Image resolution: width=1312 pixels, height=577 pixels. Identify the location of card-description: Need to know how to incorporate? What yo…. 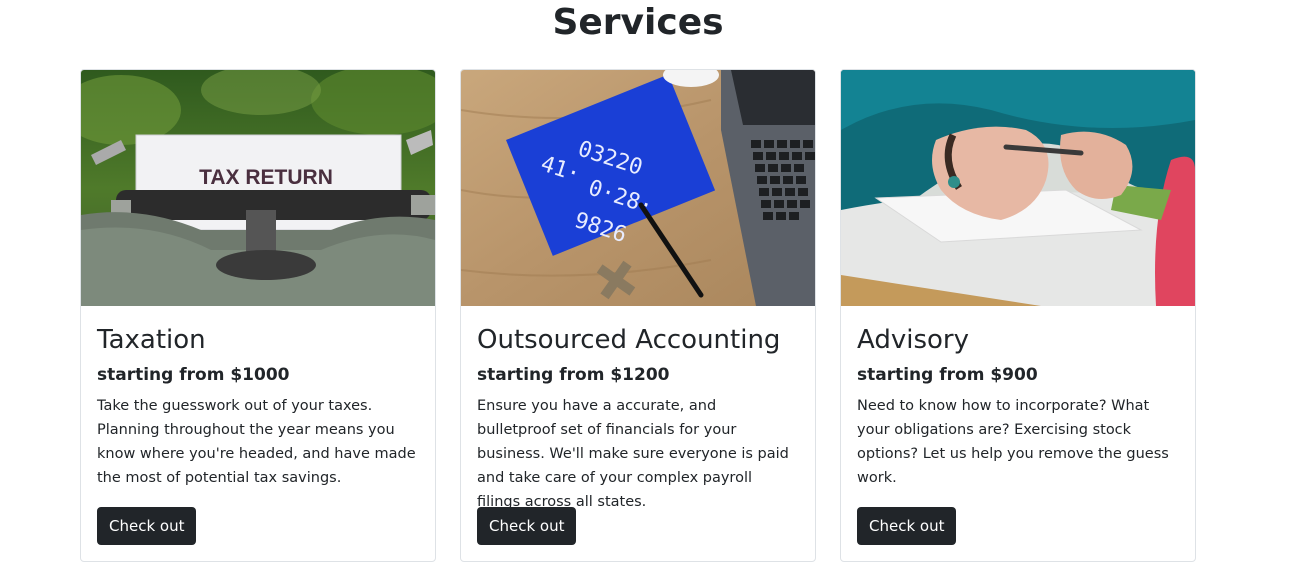
(1013, 442).